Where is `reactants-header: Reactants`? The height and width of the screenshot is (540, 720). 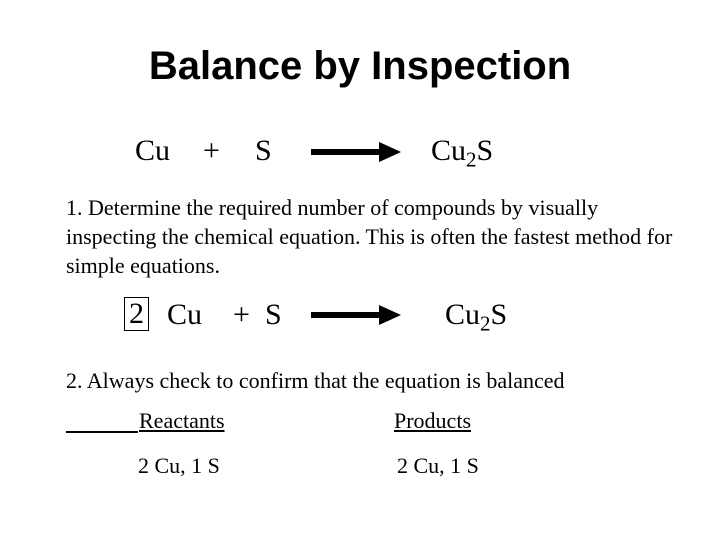
reactants-header: Reactants is located at coordinates (182, 420).